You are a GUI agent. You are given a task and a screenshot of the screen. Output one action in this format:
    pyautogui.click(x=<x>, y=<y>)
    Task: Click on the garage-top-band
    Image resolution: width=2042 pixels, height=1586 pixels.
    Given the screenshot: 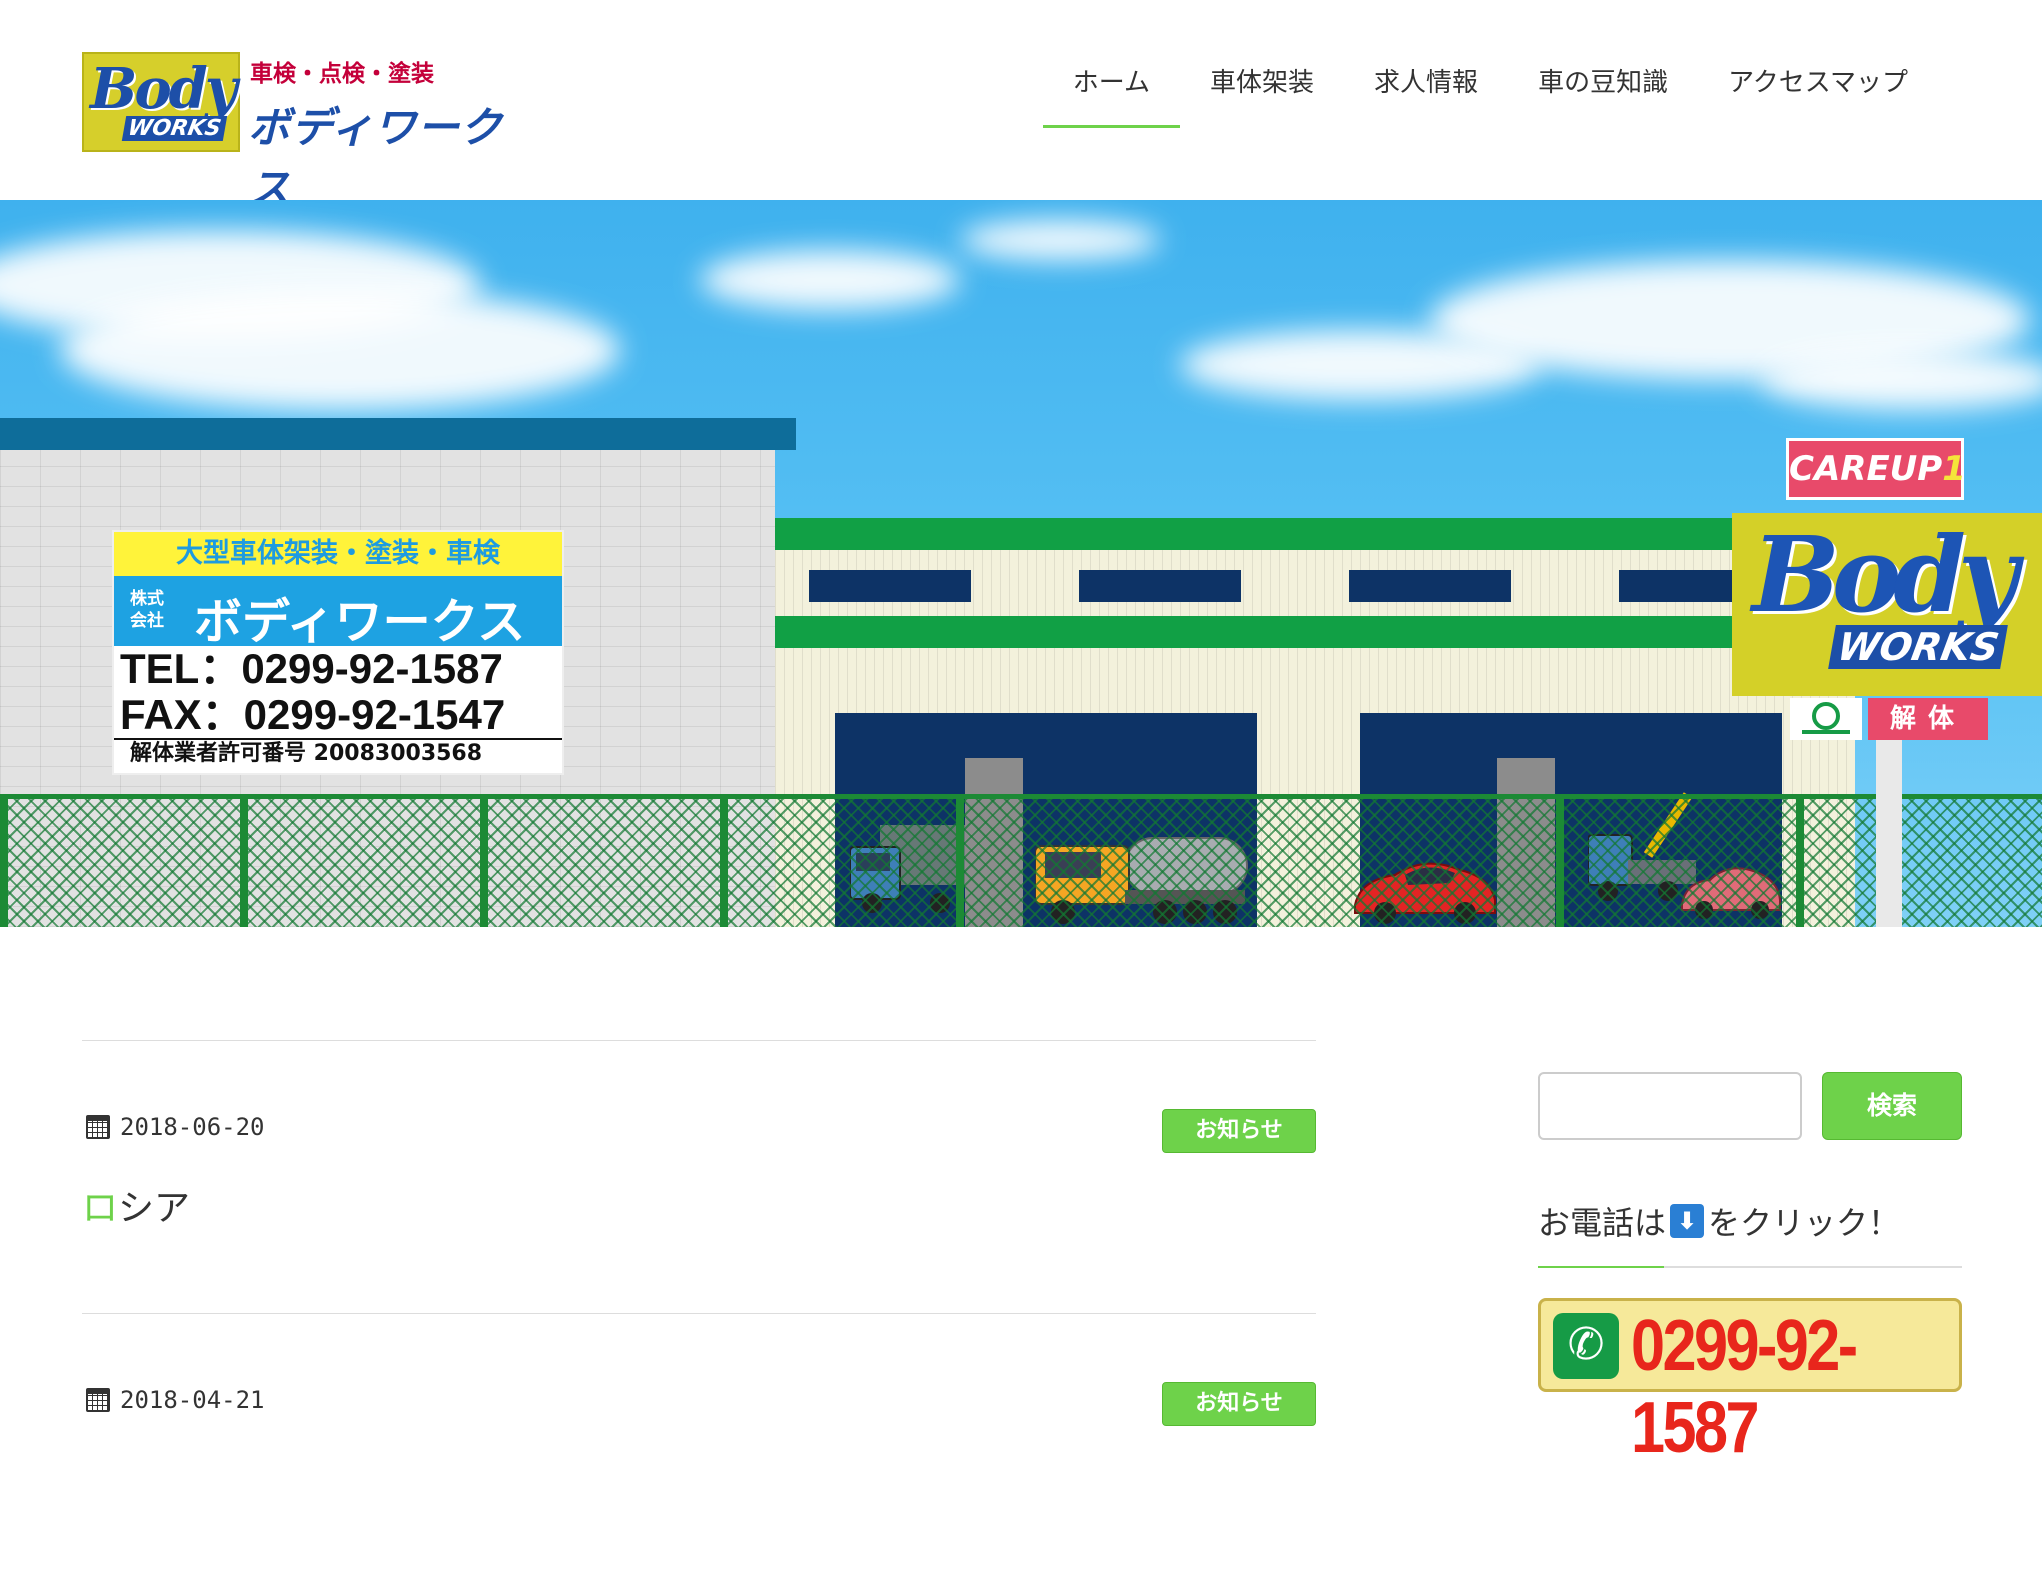 What is the action you would take?
    pyautogui.click(x=1315, y=534)
    